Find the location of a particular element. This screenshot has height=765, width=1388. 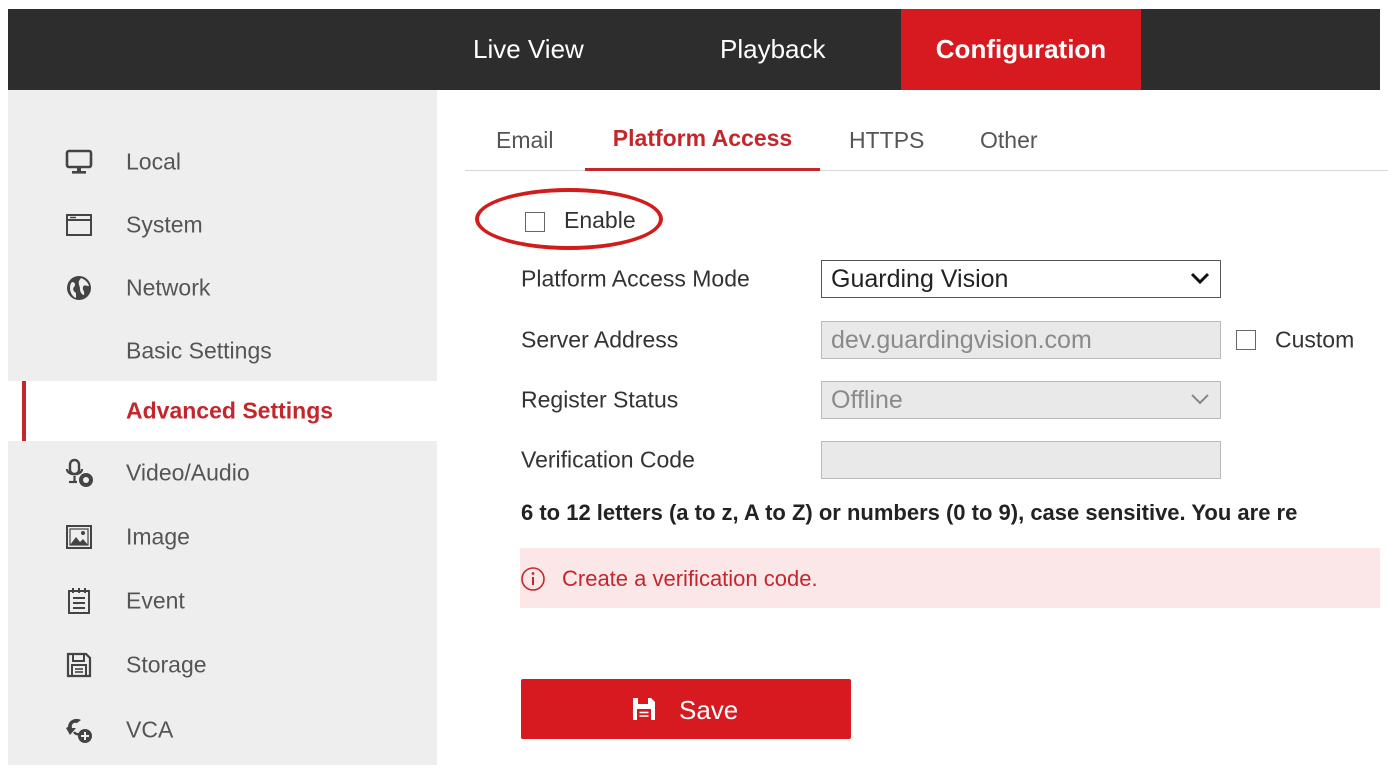

alert-message: Create a verification code. is located at coordinates (950, 578).